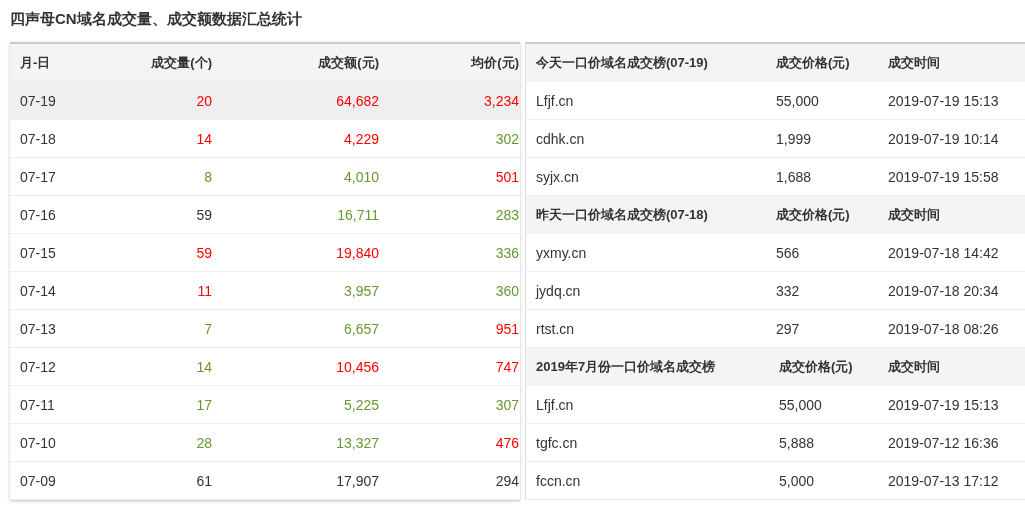 The width and height of the screenshot is (1025, 505). I want to click on number-cell-text: 951, so click(506, 328).